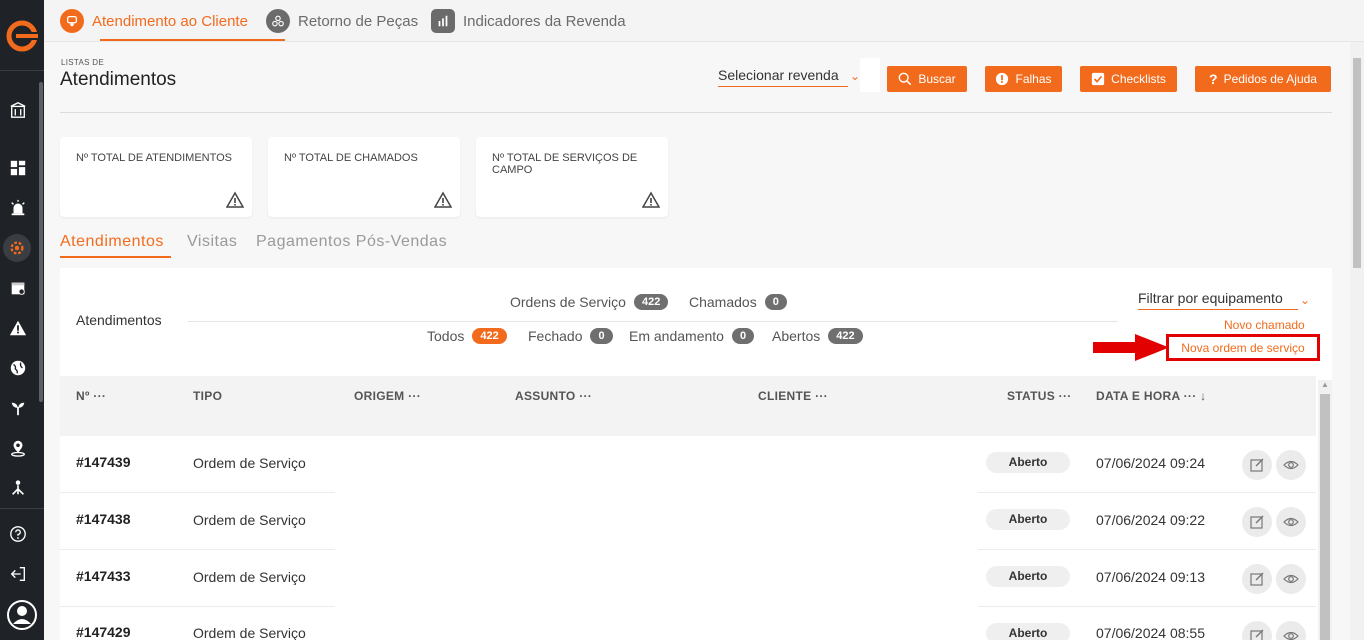 This screenshot has height=640, width=1364. I want to click on sidebar-scrollbar, so click(41, 242).